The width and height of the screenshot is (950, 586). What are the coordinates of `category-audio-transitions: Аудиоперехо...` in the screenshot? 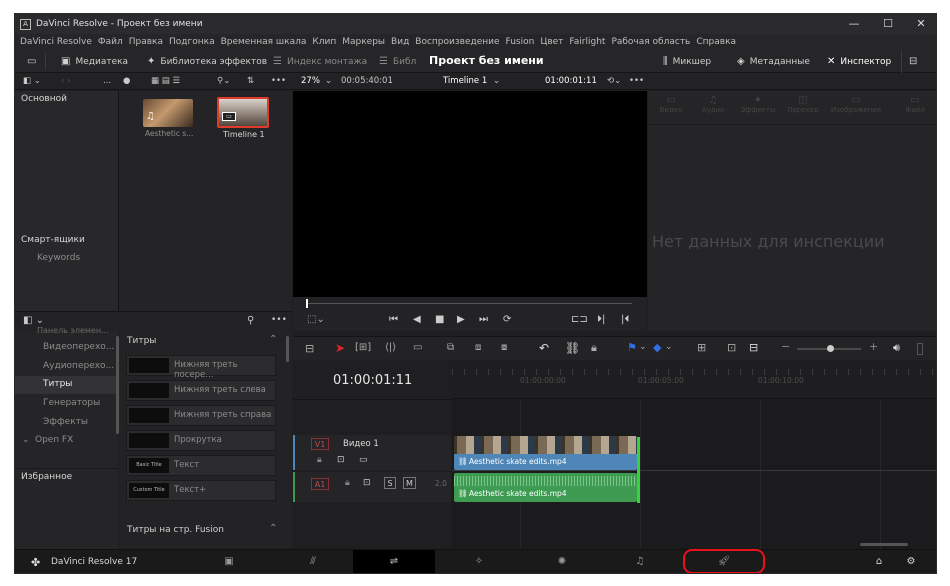 It's located at (78, 366).